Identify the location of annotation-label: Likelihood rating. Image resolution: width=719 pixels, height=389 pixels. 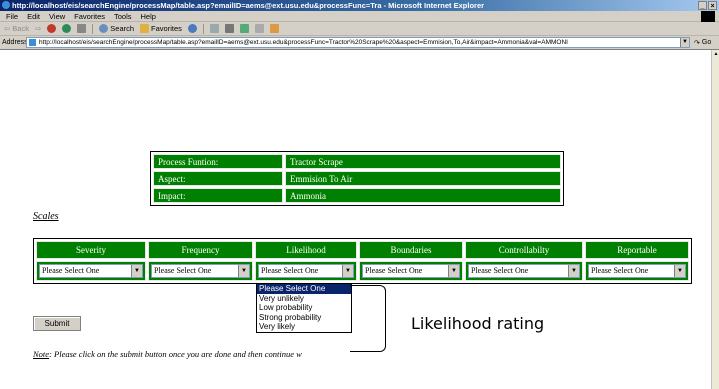
(478, 323).